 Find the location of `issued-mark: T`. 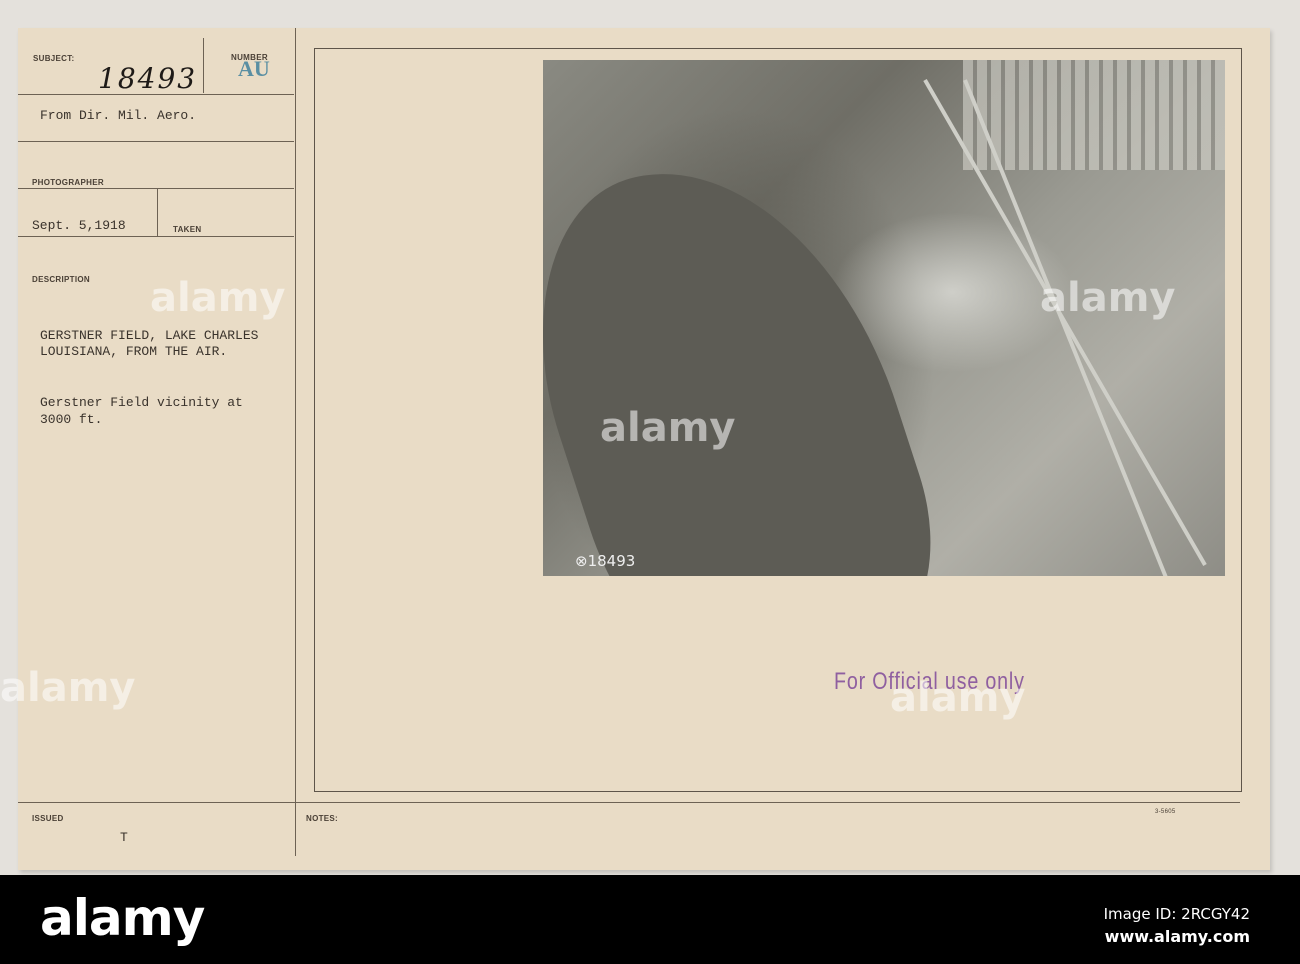

issued-mark: T is located at coordinates (124, 837).